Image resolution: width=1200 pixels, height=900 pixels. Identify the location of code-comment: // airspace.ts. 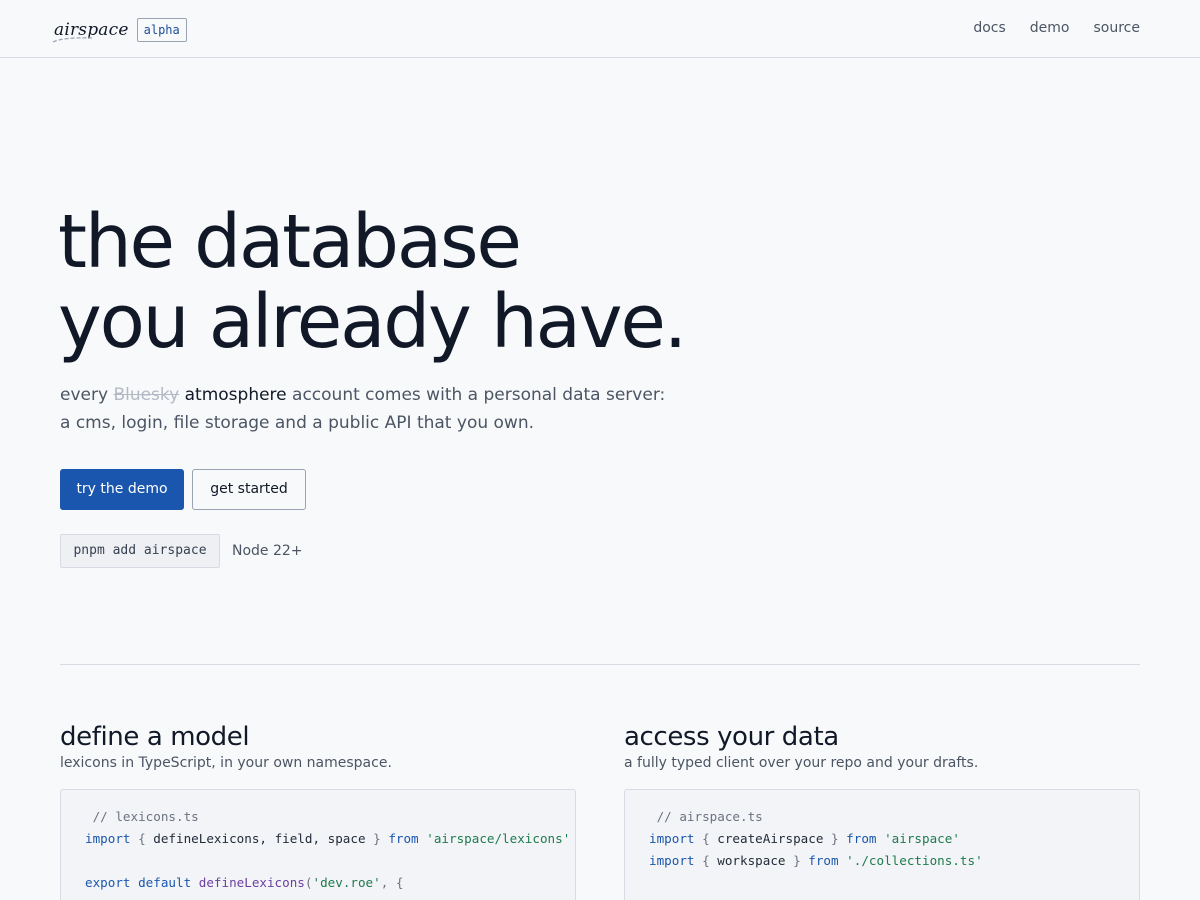
(709, 816).